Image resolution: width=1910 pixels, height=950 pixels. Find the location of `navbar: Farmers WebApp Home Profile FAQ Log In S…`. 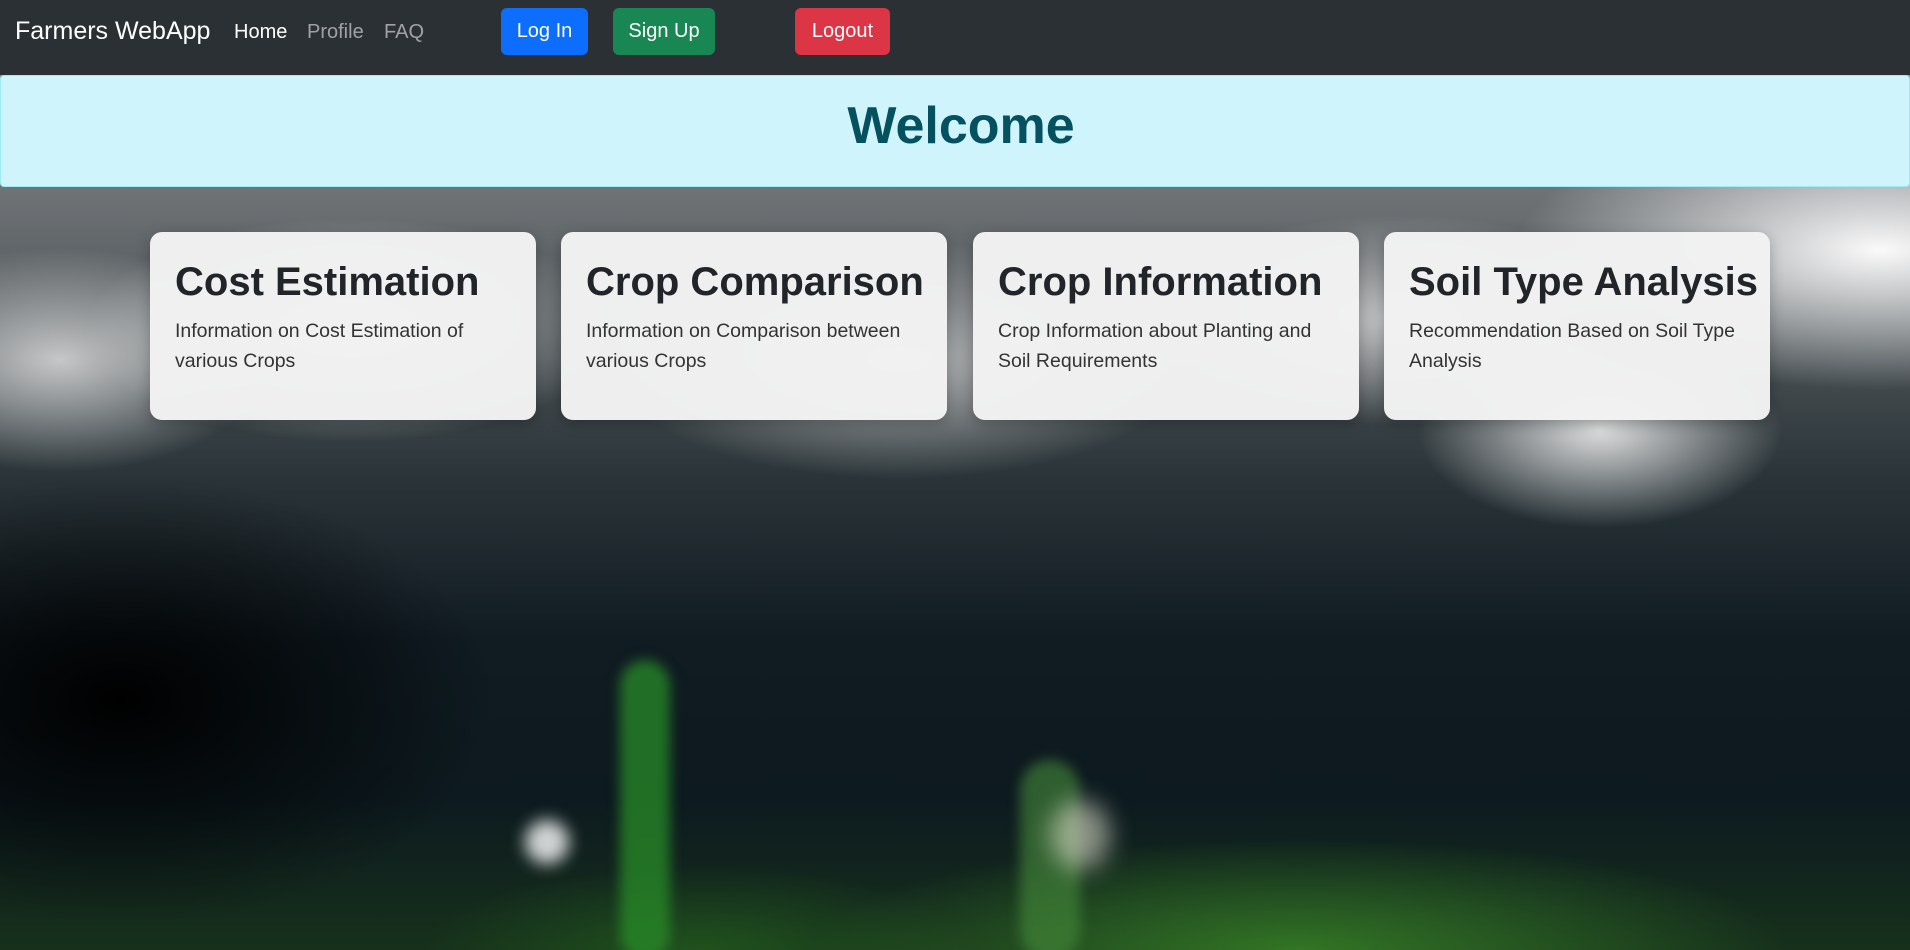

navbar: Farmers WebApp Home Profile FAQ Log In S… is located at coordinates (955, 37).